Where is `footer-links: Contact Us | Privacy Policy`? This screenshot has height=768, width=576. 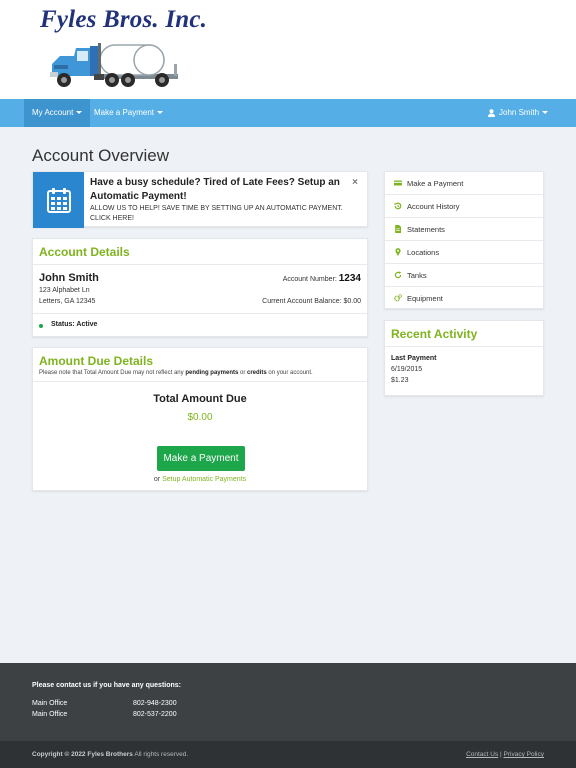
footer-links: Contact Us | Privacy Policy is located at coordinates (505, 754).